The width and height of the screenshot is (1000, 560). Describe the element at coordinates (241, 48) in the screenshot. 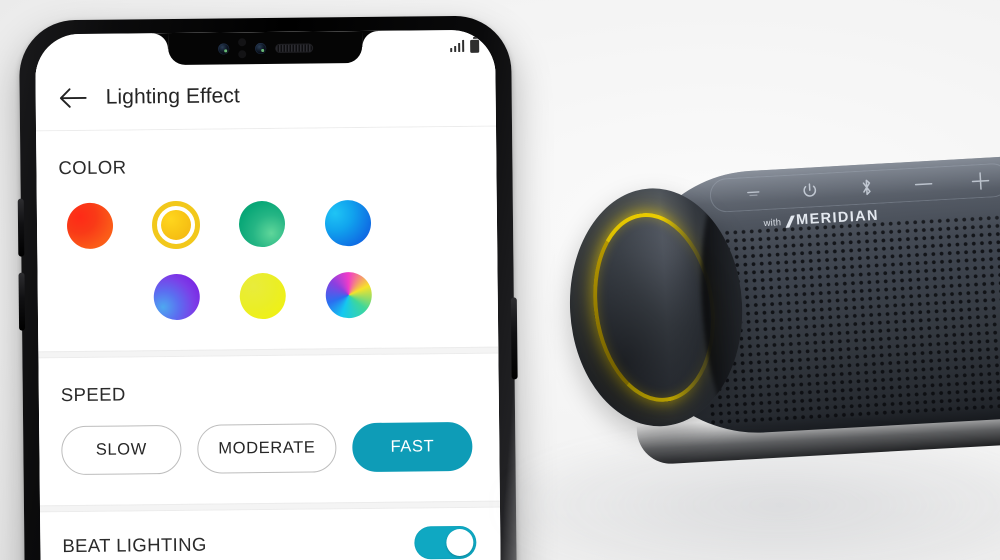

I see `proximity-sensor-icon` at that location.